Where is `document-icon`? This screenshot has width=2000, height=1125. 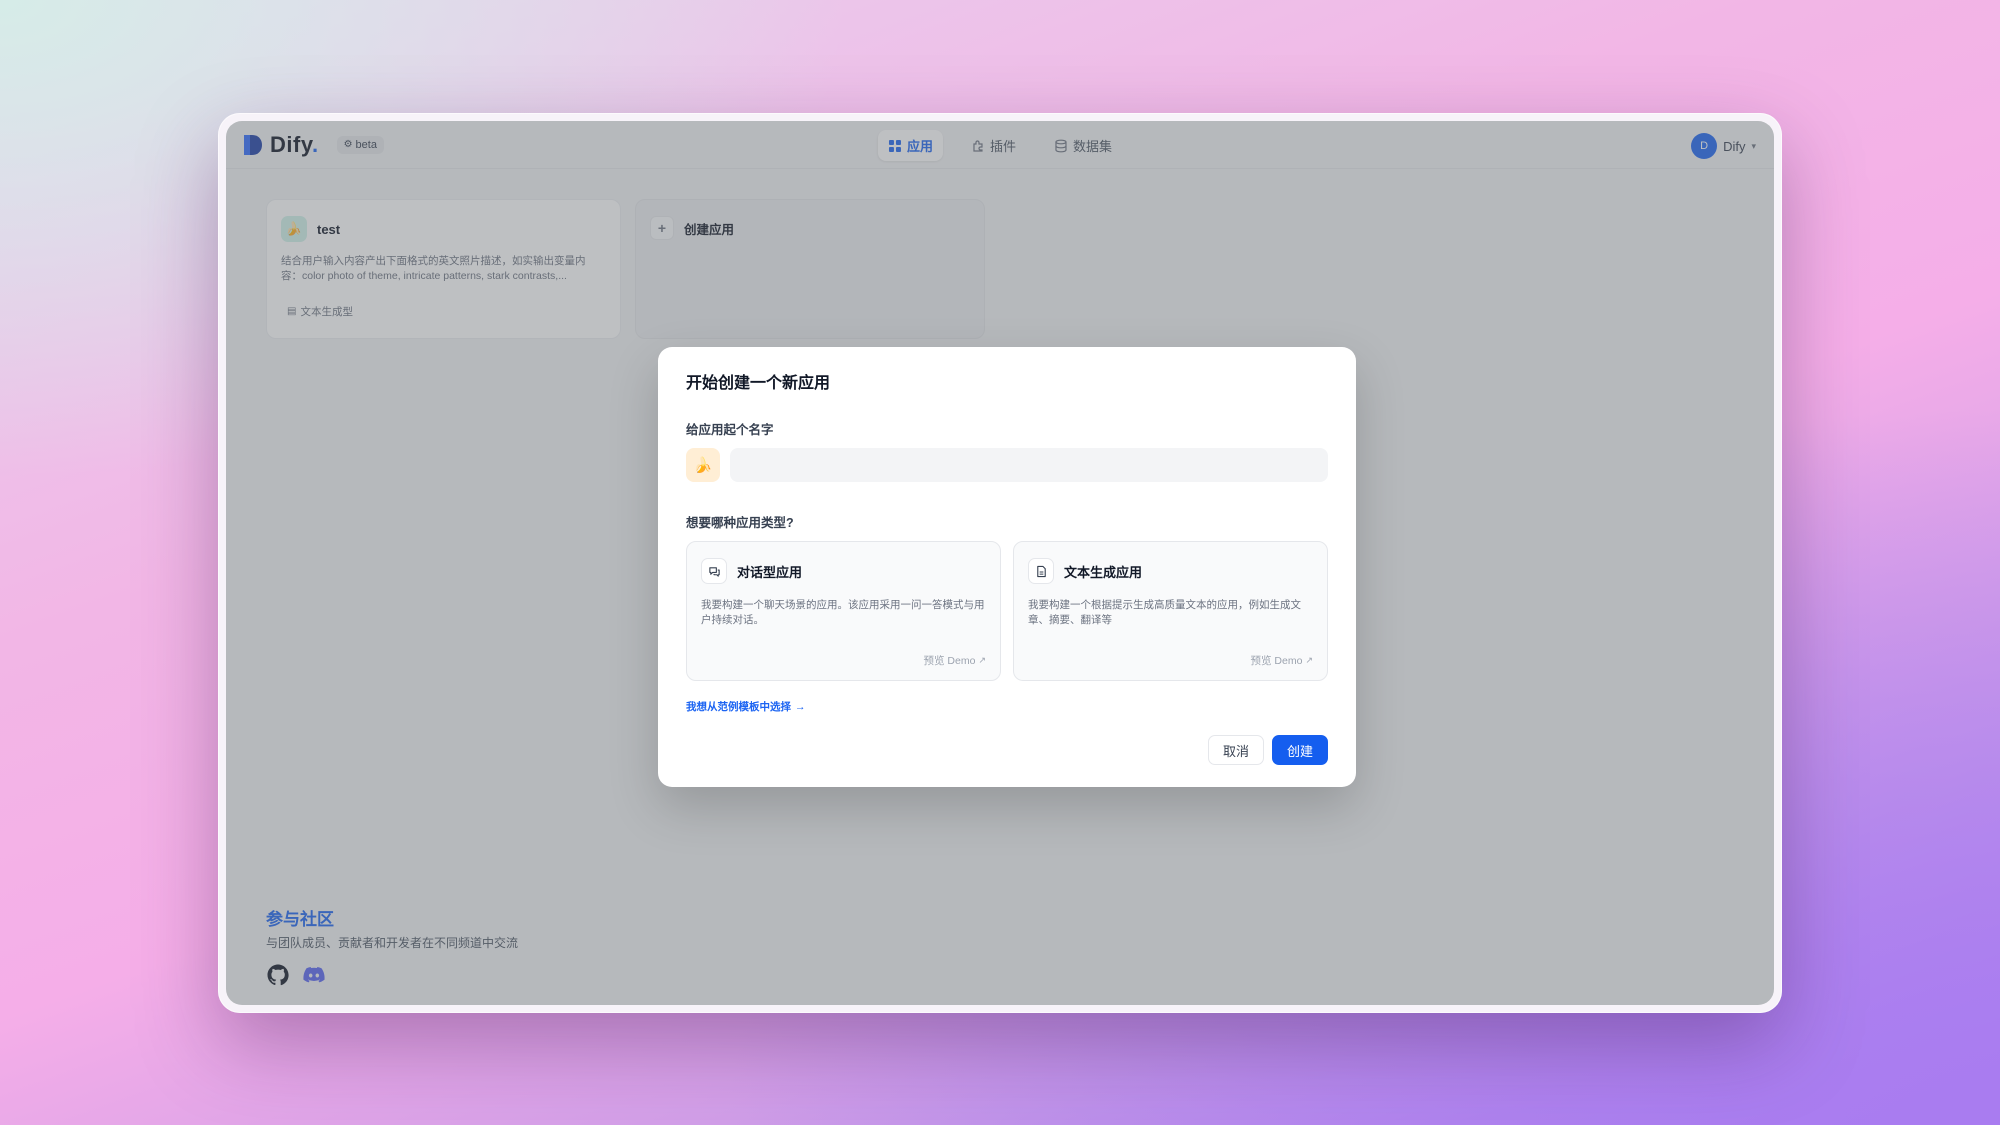 document-icon is located at coordinates (1041, 571).